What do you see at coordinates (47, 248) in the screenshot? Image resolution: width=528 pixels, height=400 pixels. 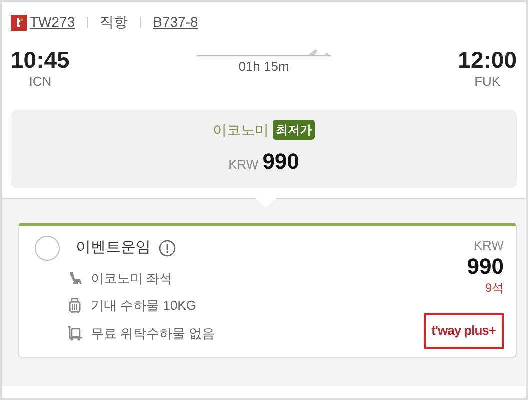 I see `fare-radio` at bounding box center [47, 248].